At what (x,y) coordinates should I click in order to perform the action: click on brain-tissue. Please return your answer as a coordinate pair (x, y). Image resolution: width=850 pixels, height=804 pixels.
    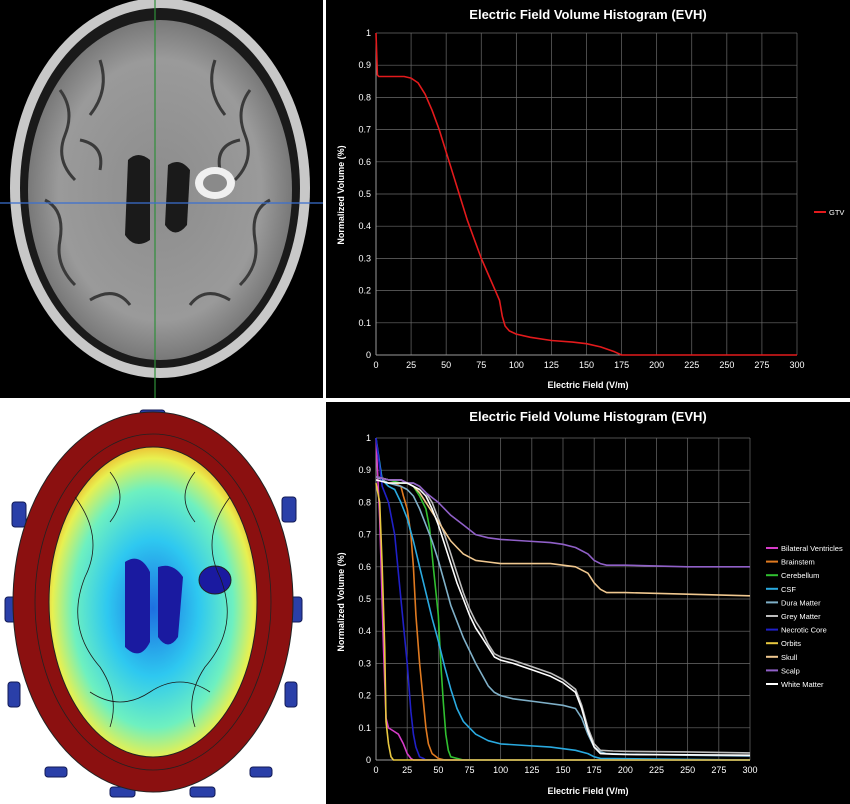
    Looking at the image, I should click on (160, 190).